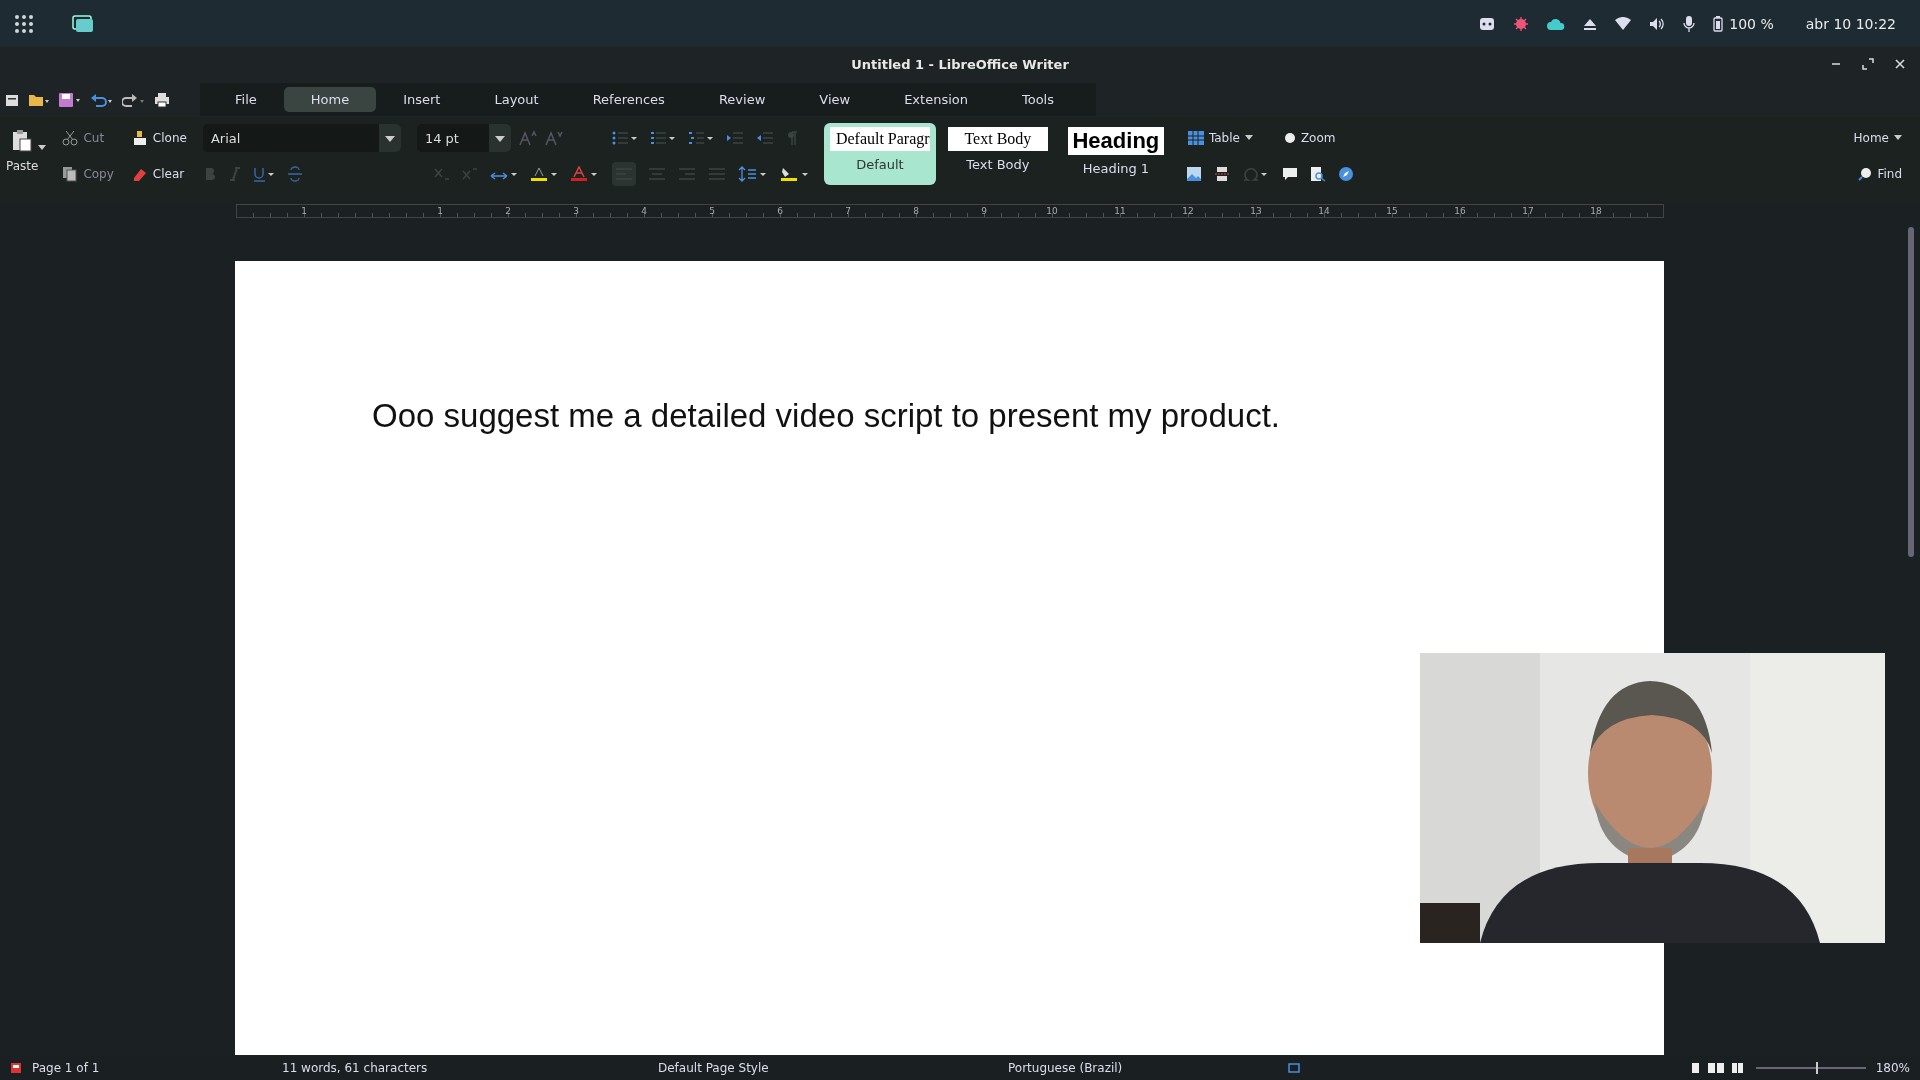 The image size is (1920, 1080). Describe the element at coordinates (301, 138) in the screenshot. I see `font-name-field: Arial` at that location.